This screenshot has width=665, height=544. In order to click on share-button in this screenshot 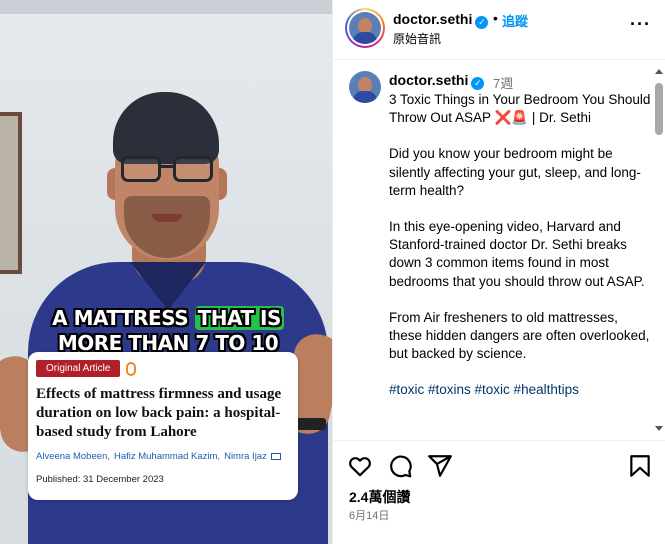, I will do `click(440, 466)`.